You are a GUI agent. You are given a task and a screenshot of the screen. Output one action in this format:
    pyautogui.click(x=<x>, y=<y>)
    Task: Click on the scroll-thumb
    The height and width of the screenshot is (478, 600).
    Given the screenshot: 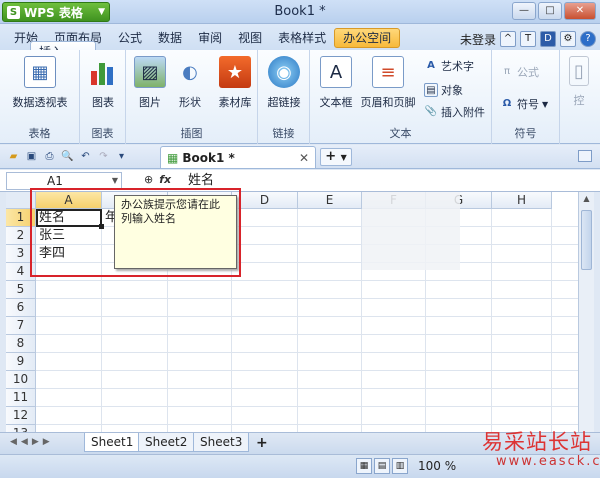 What is the action you would take?
    pyautogui.click(x=586, y=240)
    